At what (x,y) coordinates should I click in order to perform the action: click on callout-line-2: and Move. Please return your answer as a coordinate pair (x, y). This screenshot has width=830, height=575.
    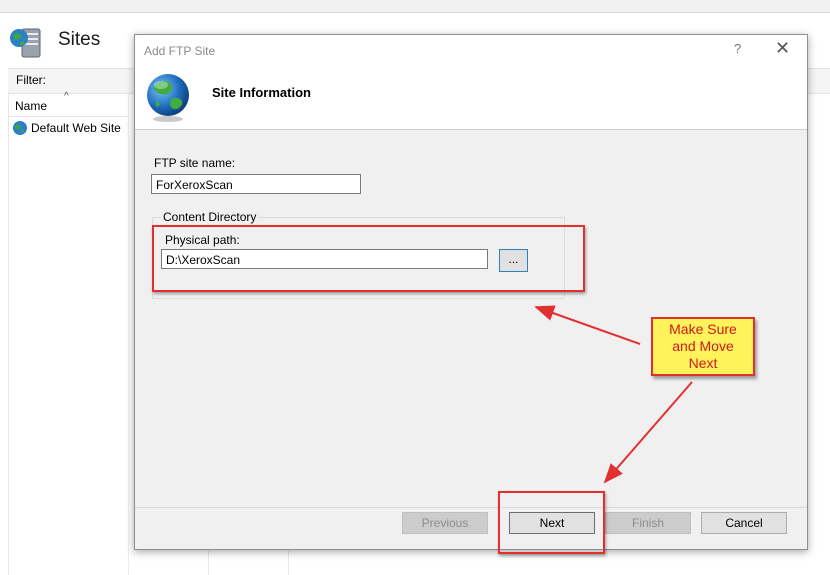
    Looking at the image, I should click on (703, 346).